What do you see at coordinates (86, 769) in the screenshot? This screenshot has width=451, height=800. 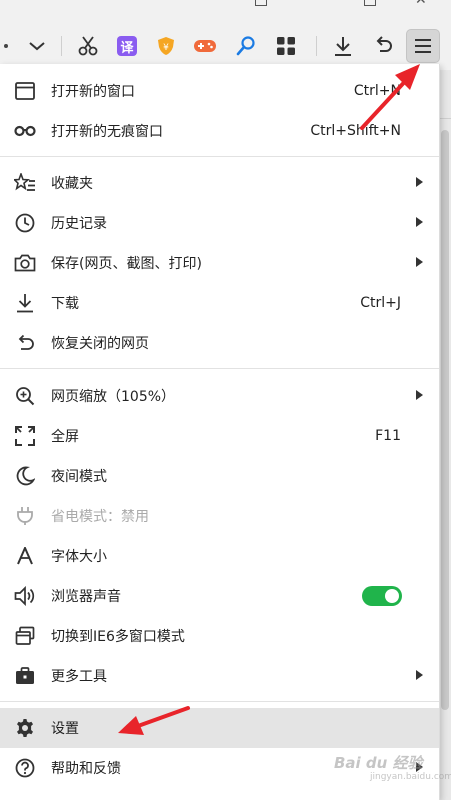 I see `menu-item-label: 帮助和反馈` at bounding box center [86, 769].